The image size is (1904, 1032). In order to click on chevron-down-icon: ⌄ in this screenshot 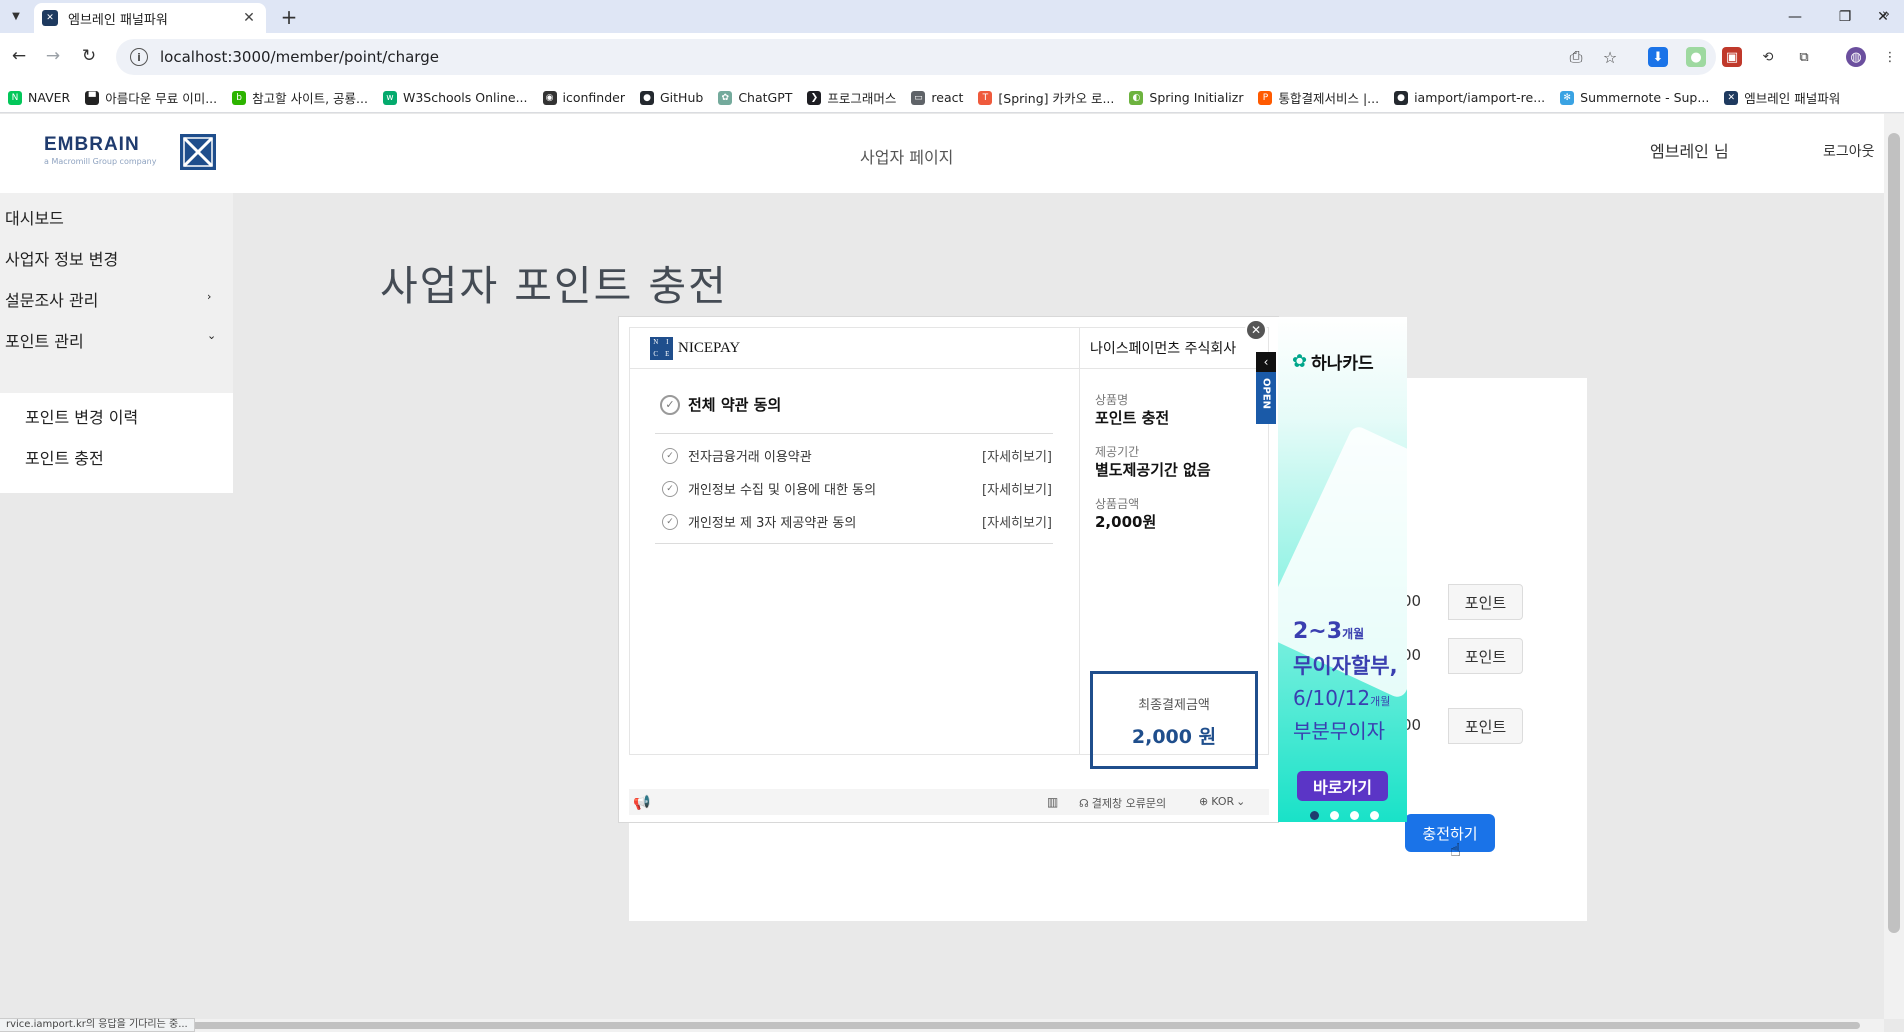, I will do `click(1241, 801)`.